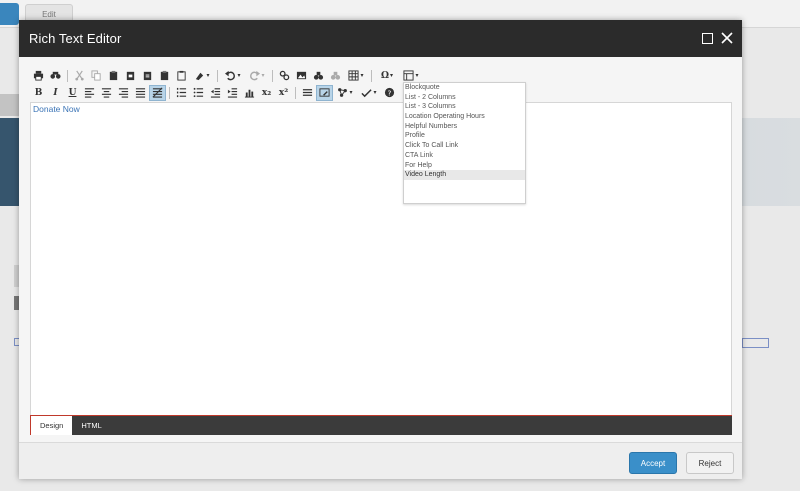  I want to click on editor-mode-tabs: Design HTML, so click(381, 425).